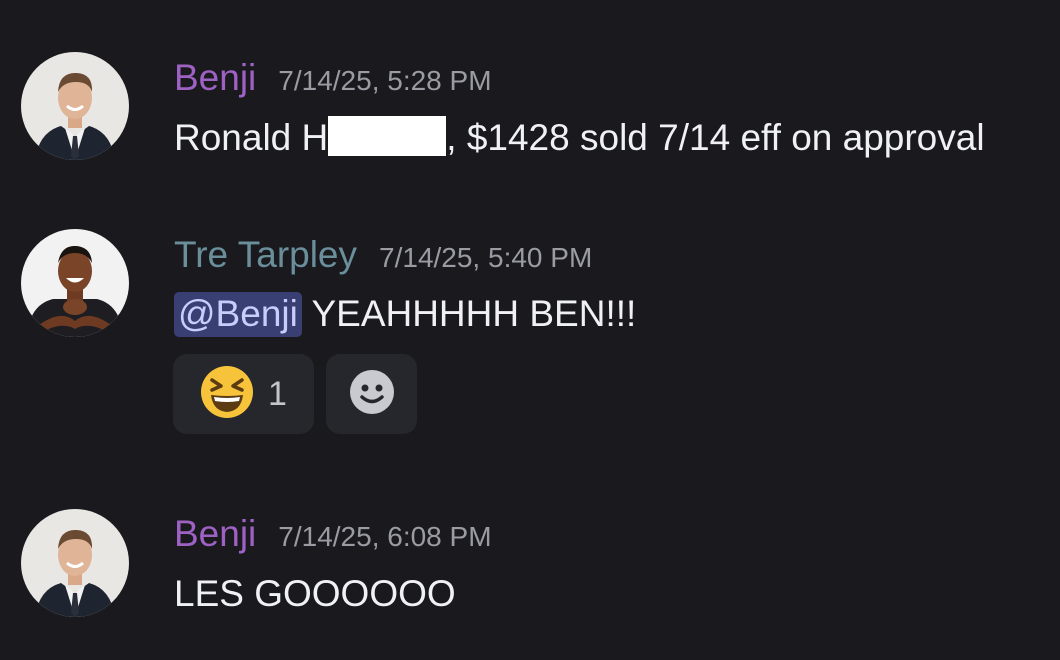 The image size is (1060, 660). I want to click on message-text: LES GOOOOOO, so click(315, 594).